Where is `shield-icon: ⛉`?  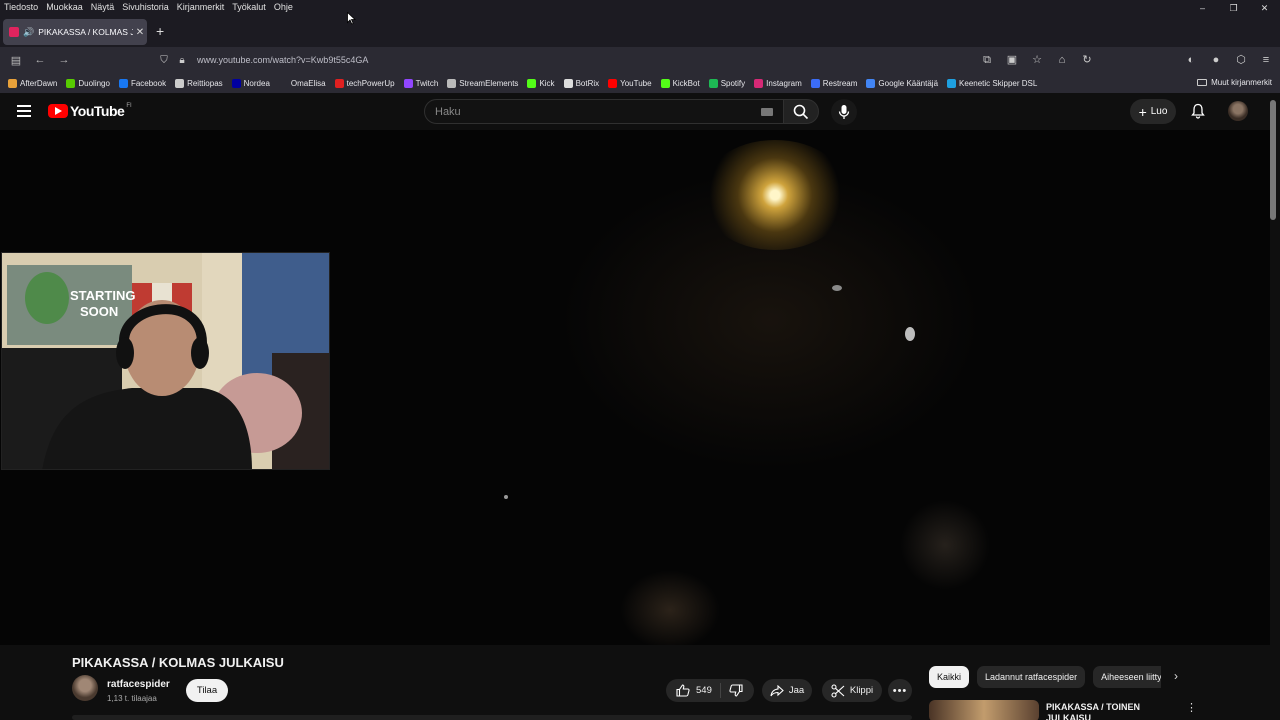
shield-icon: ⛉ is located at coordinates (164, 60).